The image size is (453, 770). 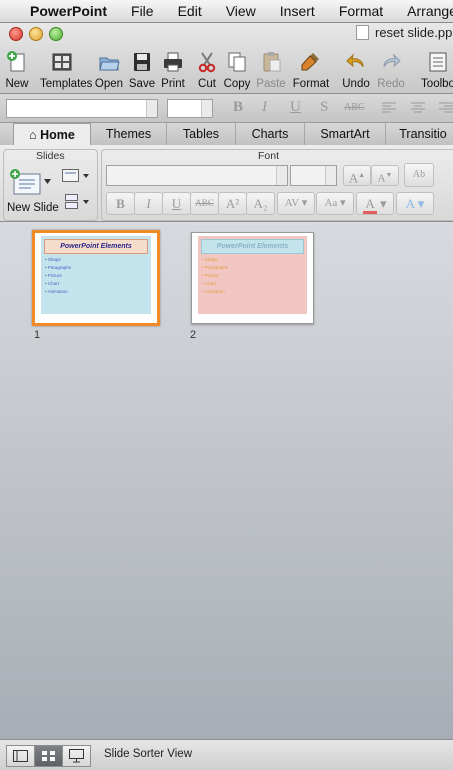 What do you see at coordinates (335, 203) in the screenshot?
I see `change-case-button: Aa ▾` at bounding box center [335, 203].